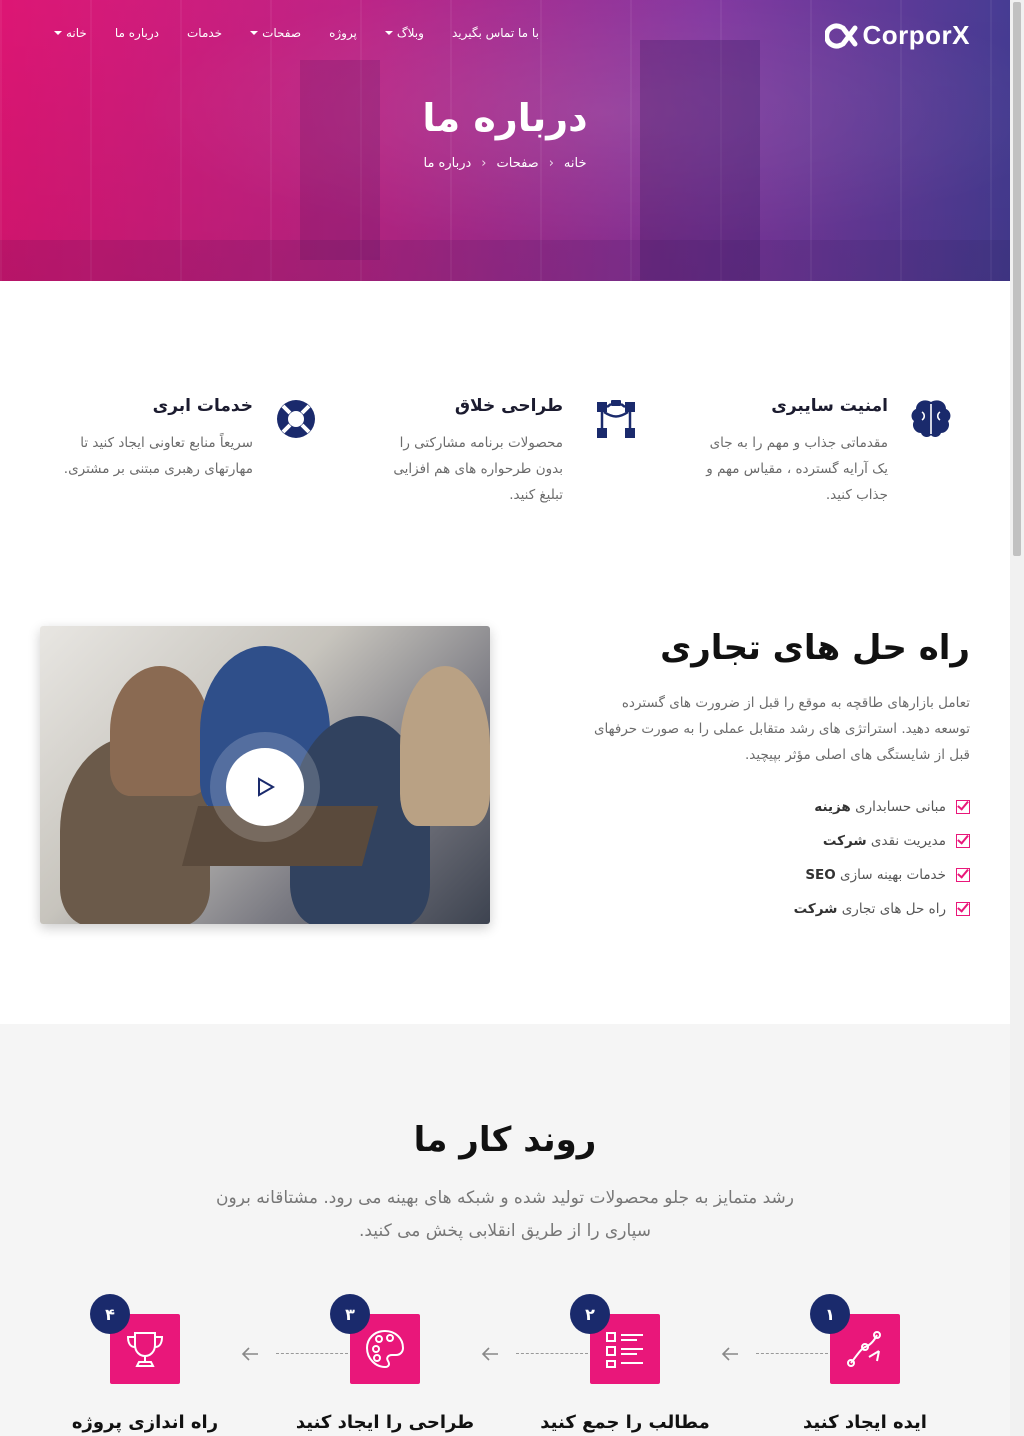  I want to click on step-title: ایده ایجاد کنید, so click(865, 1422).